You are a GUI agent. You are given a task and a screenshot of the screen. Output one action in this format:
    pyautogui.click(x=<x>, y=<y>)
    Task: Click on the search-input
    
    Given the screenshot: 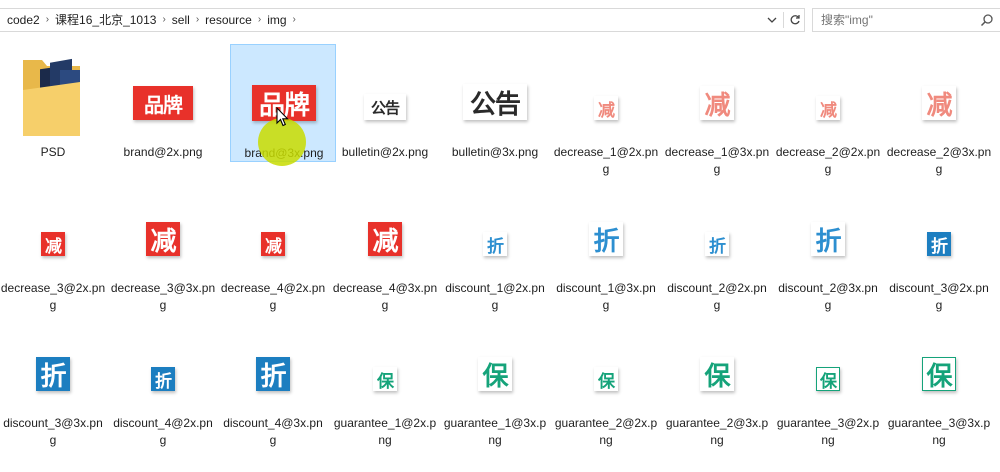 What is the action you would take?
    pyautogui.click(x=901, y=20)
    